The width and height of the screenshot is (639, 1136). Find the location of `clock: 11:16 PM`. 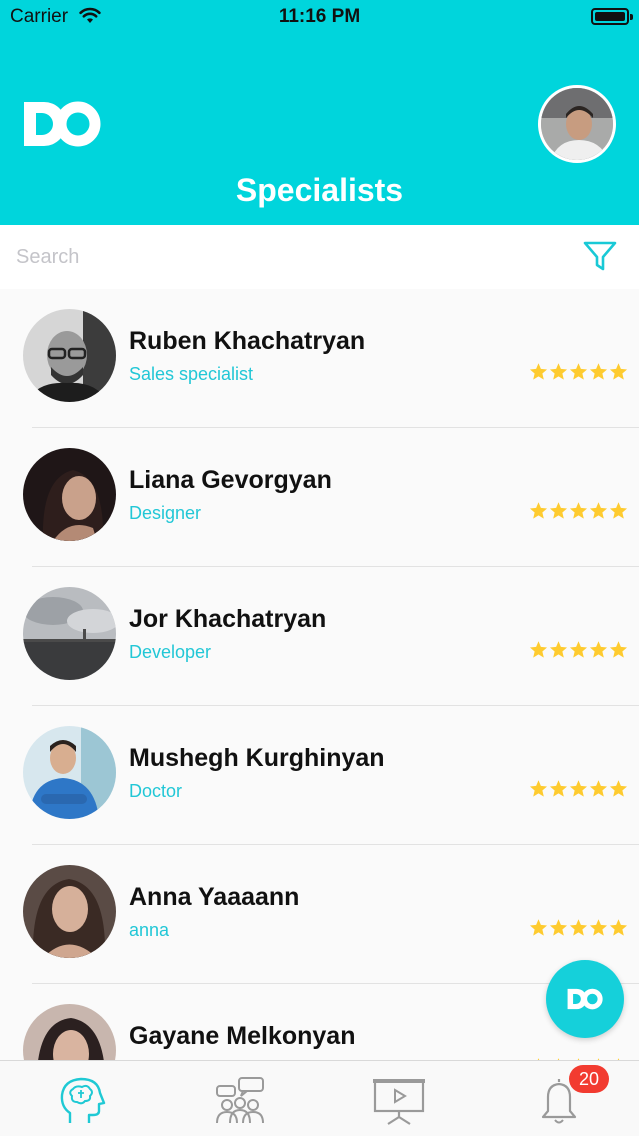

clock: 11:16 PM is located at coordinates (319, 16).